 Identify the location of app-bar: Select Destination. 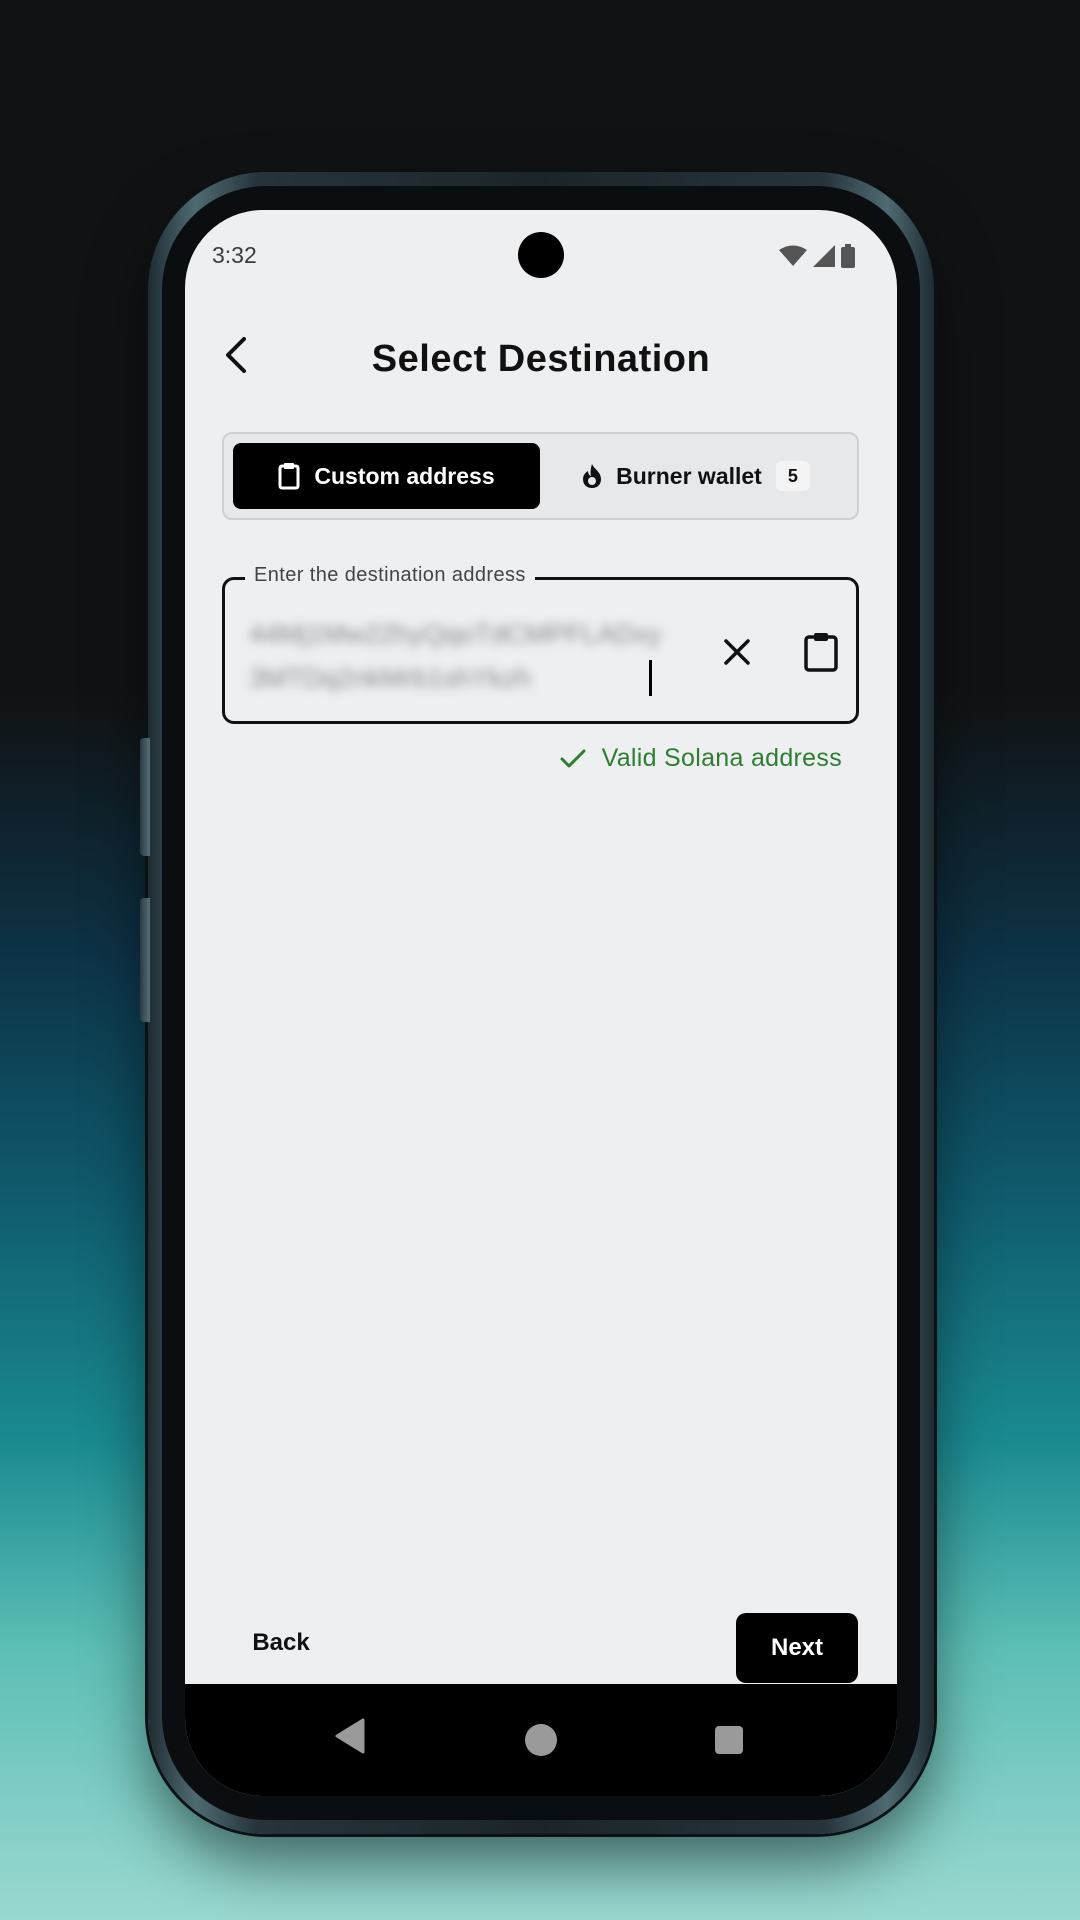
(541, 360).